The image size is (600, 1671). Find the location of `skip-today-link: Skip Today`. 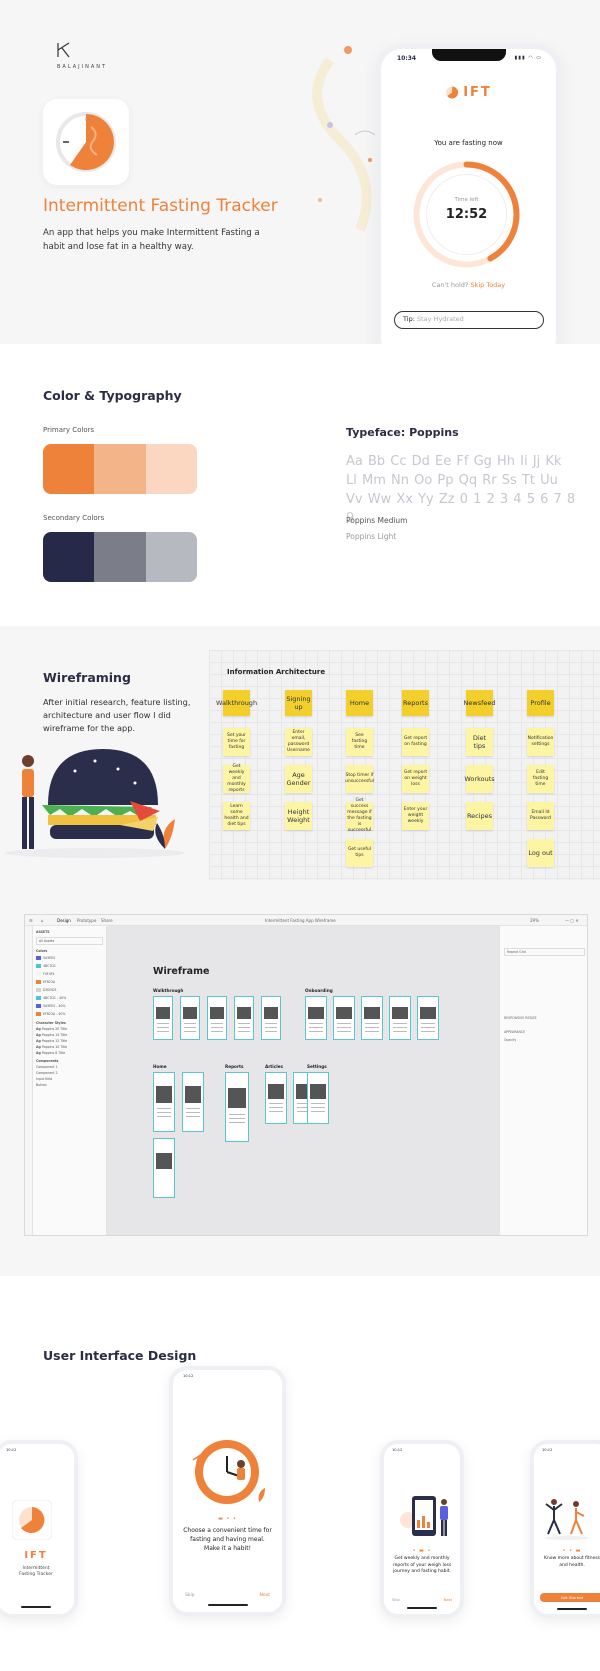

skip-today-link: Skip Today is located at coordinates (487, 285).